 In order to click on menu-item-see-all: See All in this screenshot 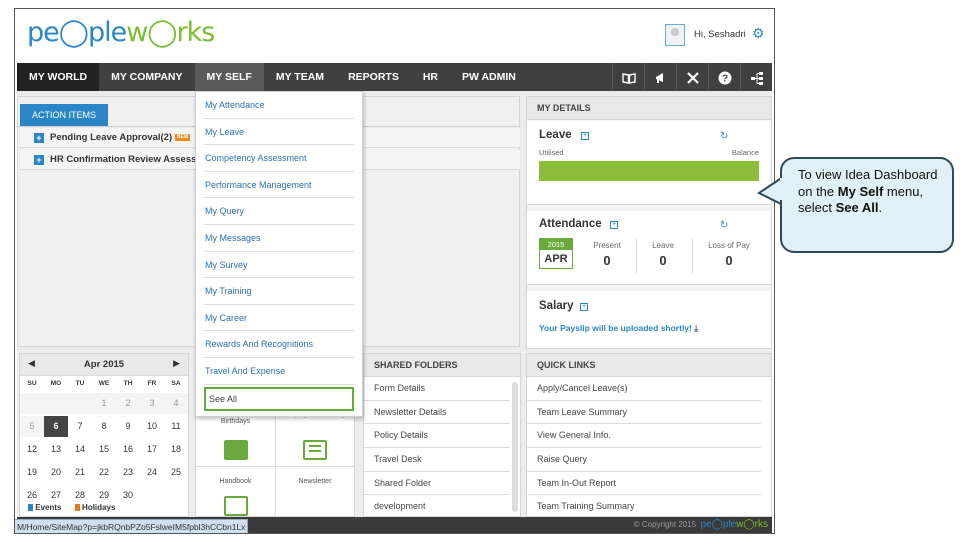, I will do `click(279, 398)`.